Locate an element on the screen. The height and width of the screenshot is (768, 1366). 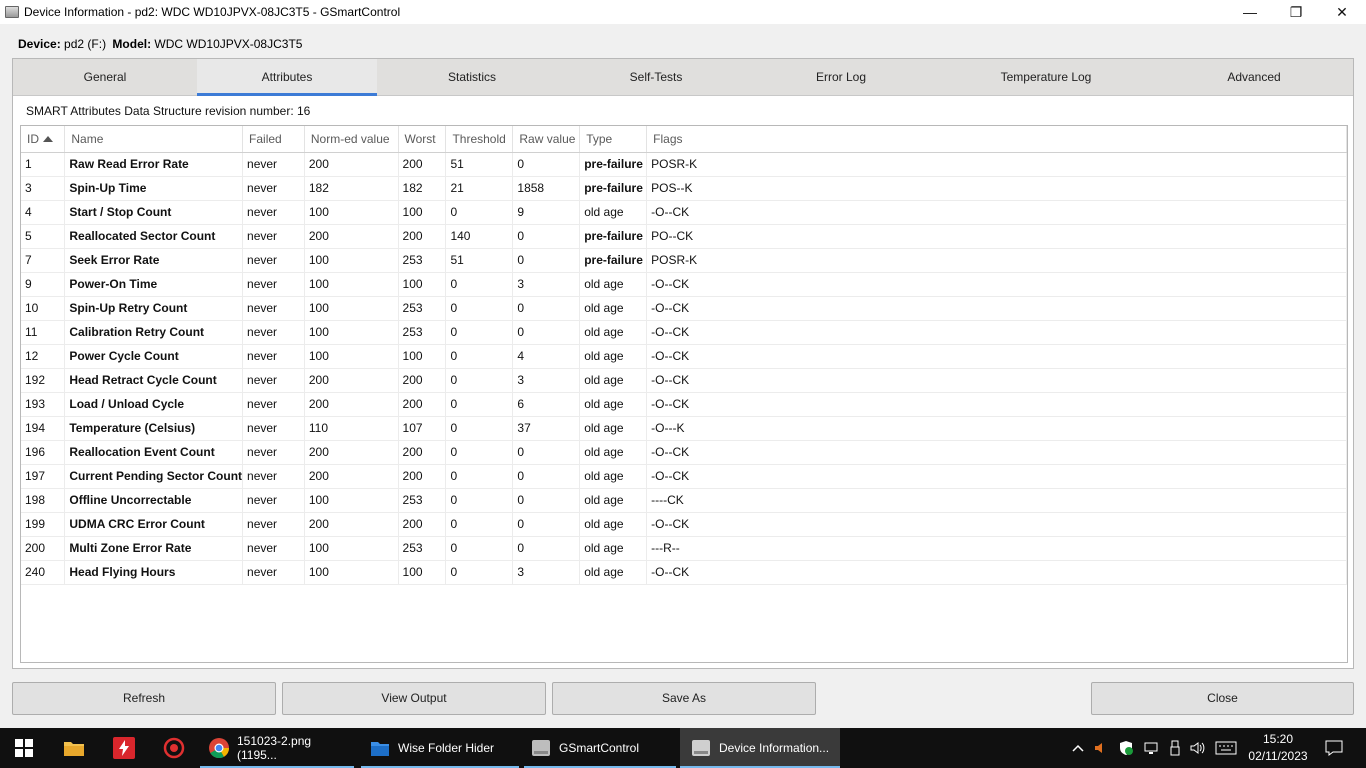
column-header-name: Name is located at coordinates (154, 139).